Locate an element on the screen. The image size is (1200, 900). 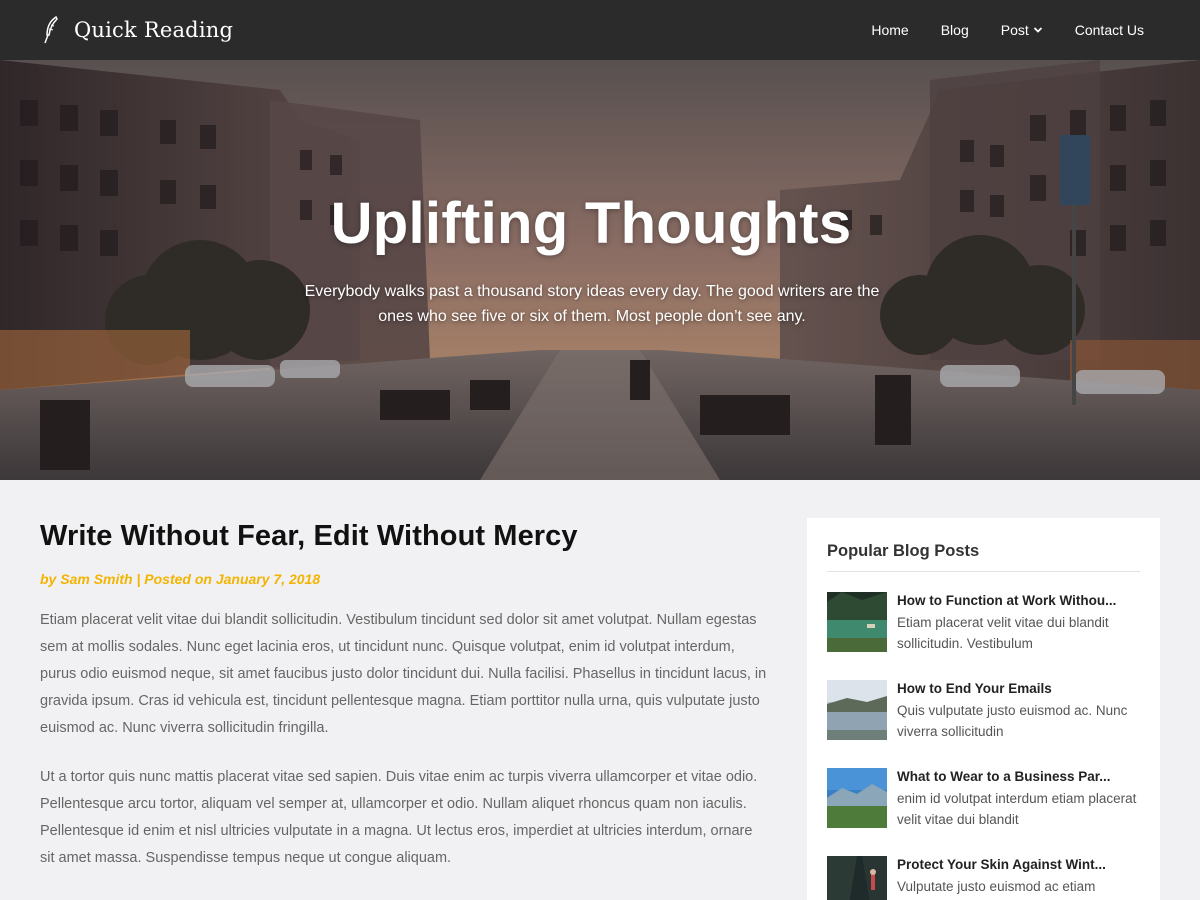
brand-title: Quick Reading is located at coordinates (154, 30).